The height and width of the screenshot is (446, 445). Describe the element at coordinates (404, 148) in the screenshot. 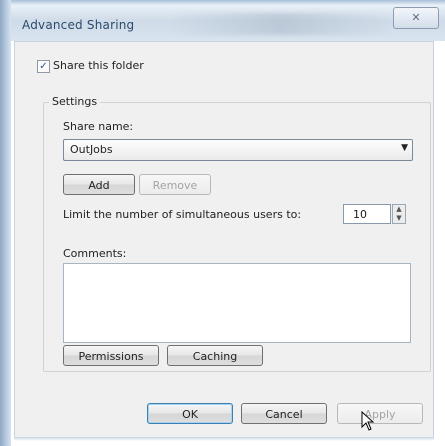

I see `chevron-down-icon: ▼` at that location.